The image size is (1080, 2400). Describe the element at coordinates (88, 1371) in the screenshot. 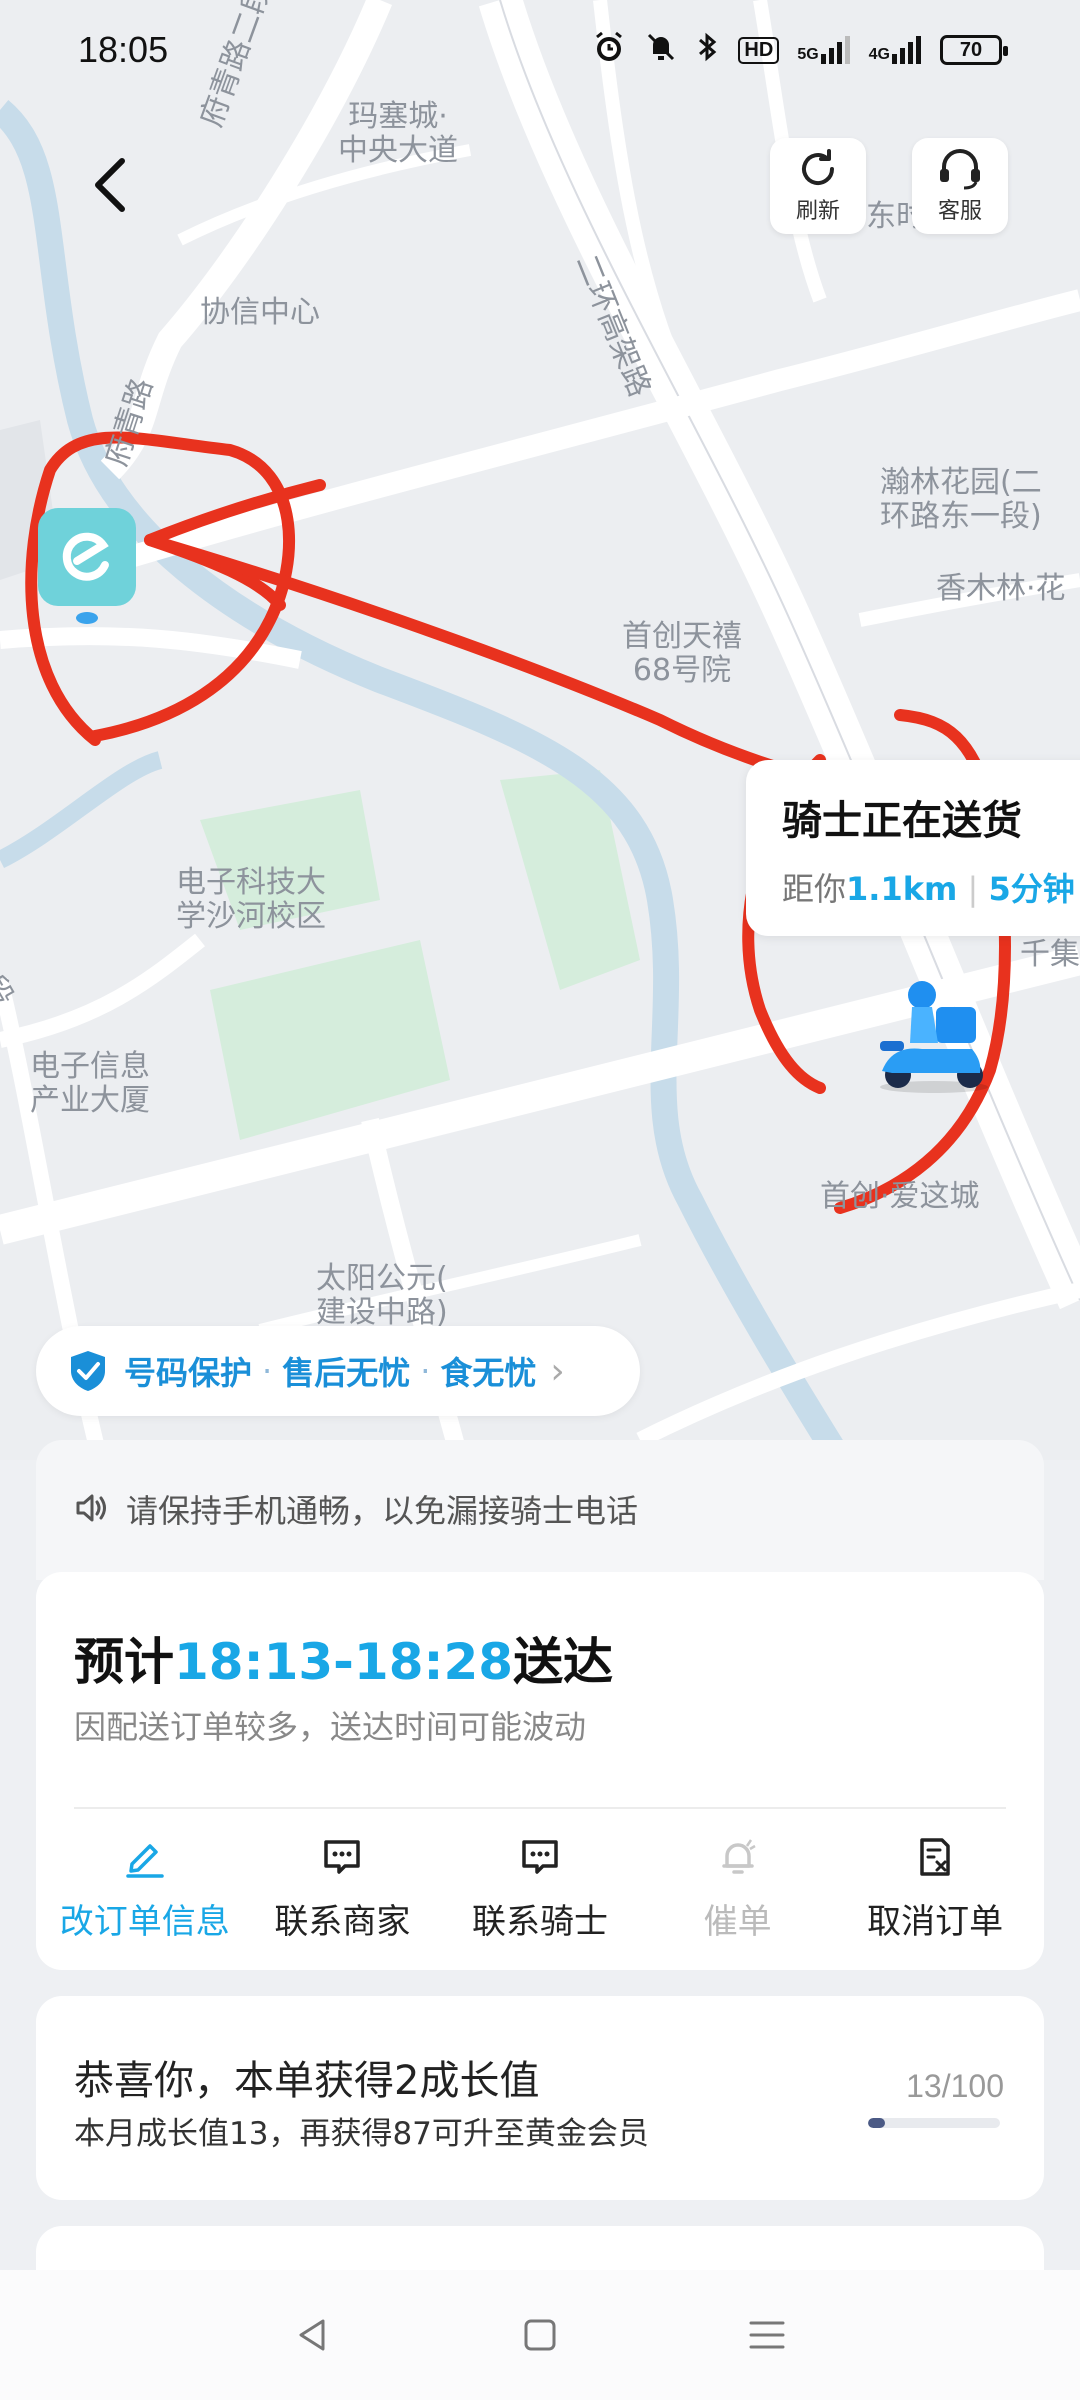

I see `shield-check-icon` at that location.